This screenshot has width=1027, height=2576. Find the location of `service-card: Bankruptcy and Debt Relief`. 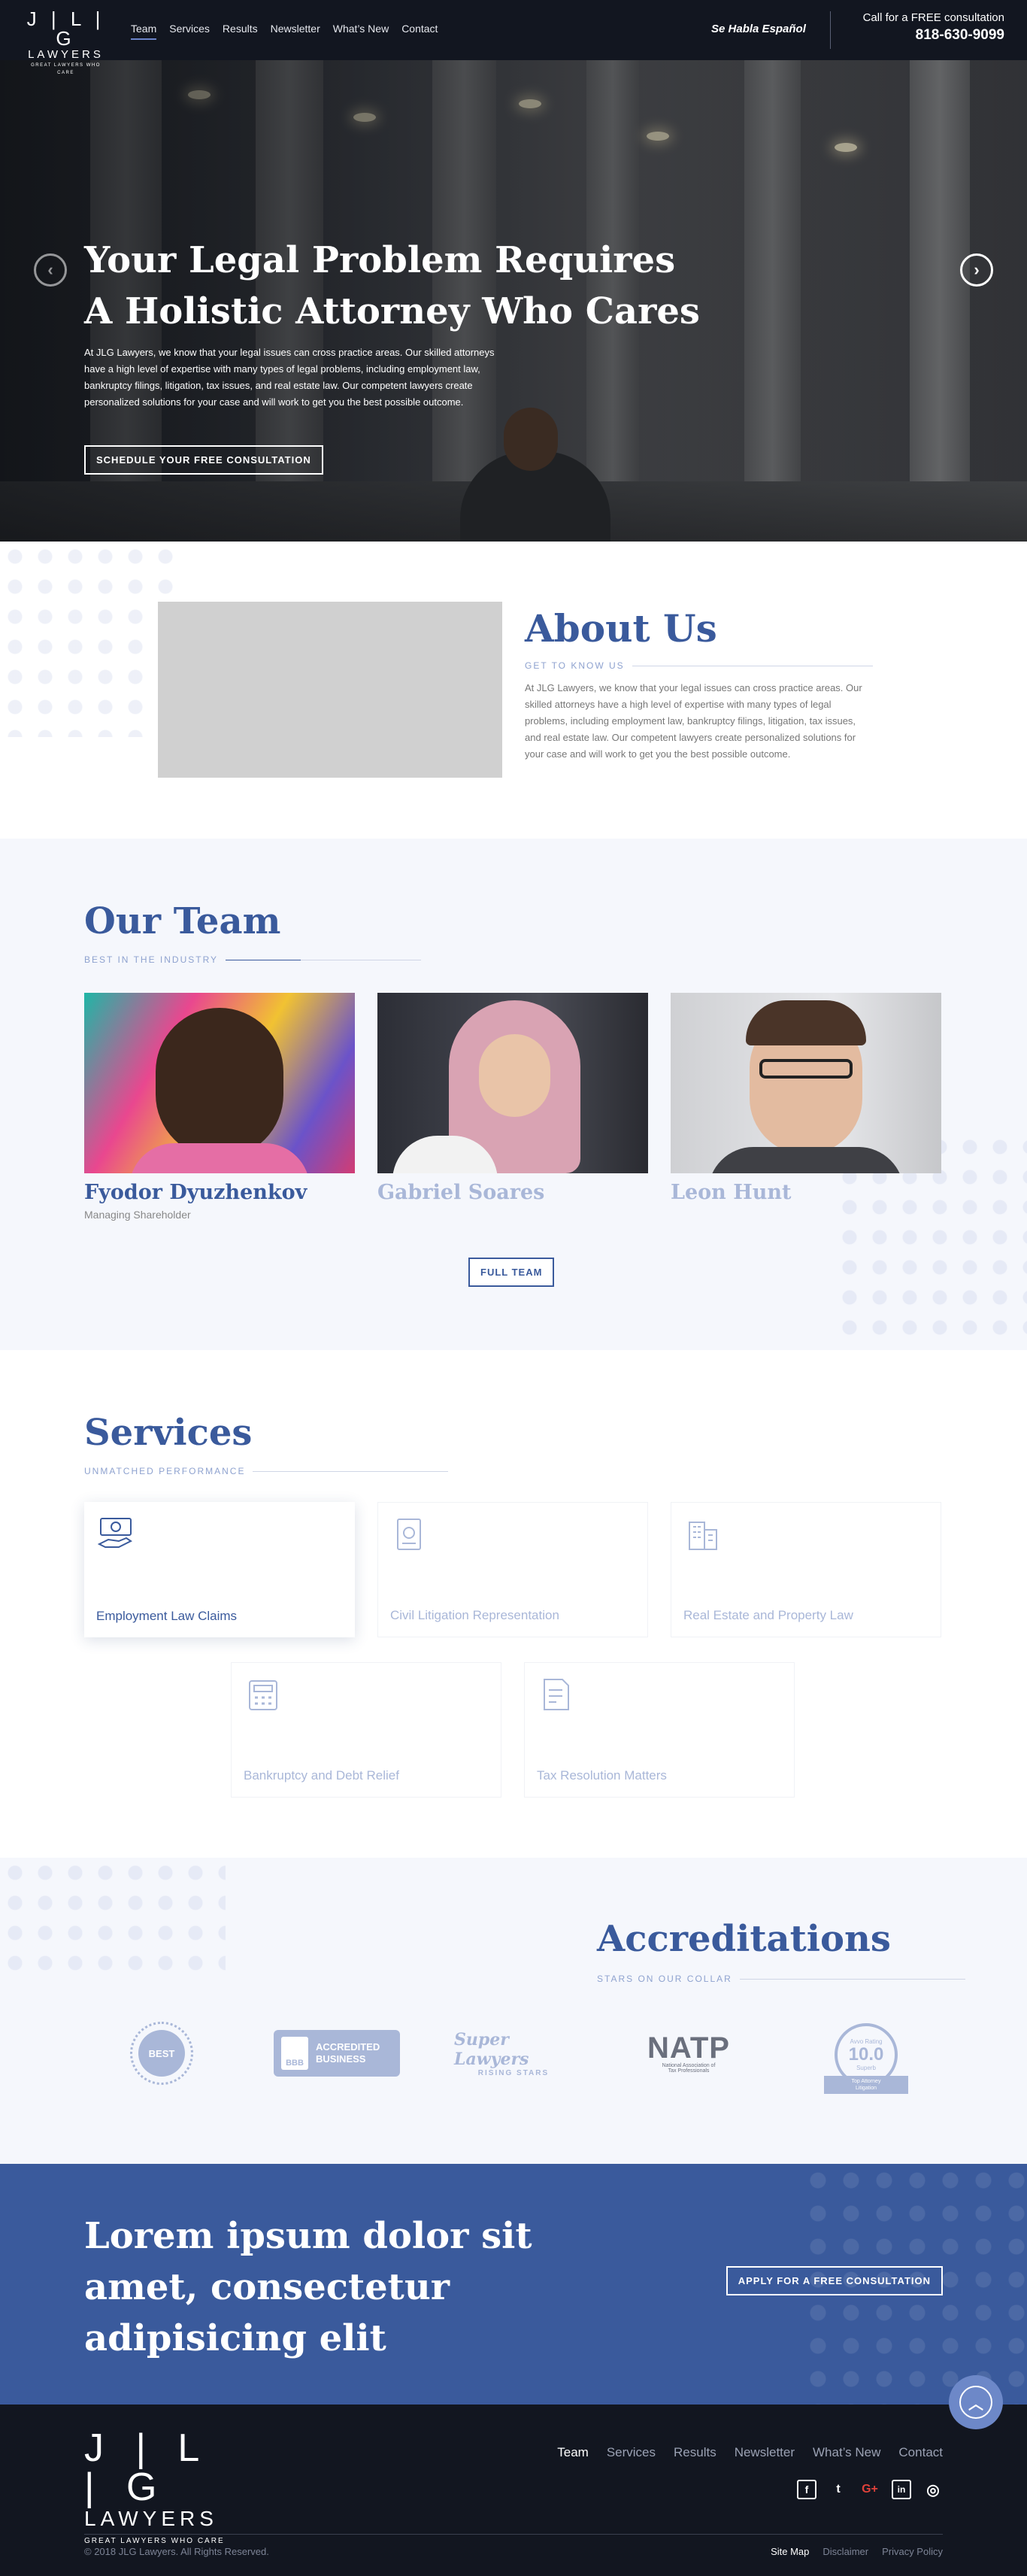

service-card: Bankruptcy and Debt Relief is located at coordinates (366, 1730).